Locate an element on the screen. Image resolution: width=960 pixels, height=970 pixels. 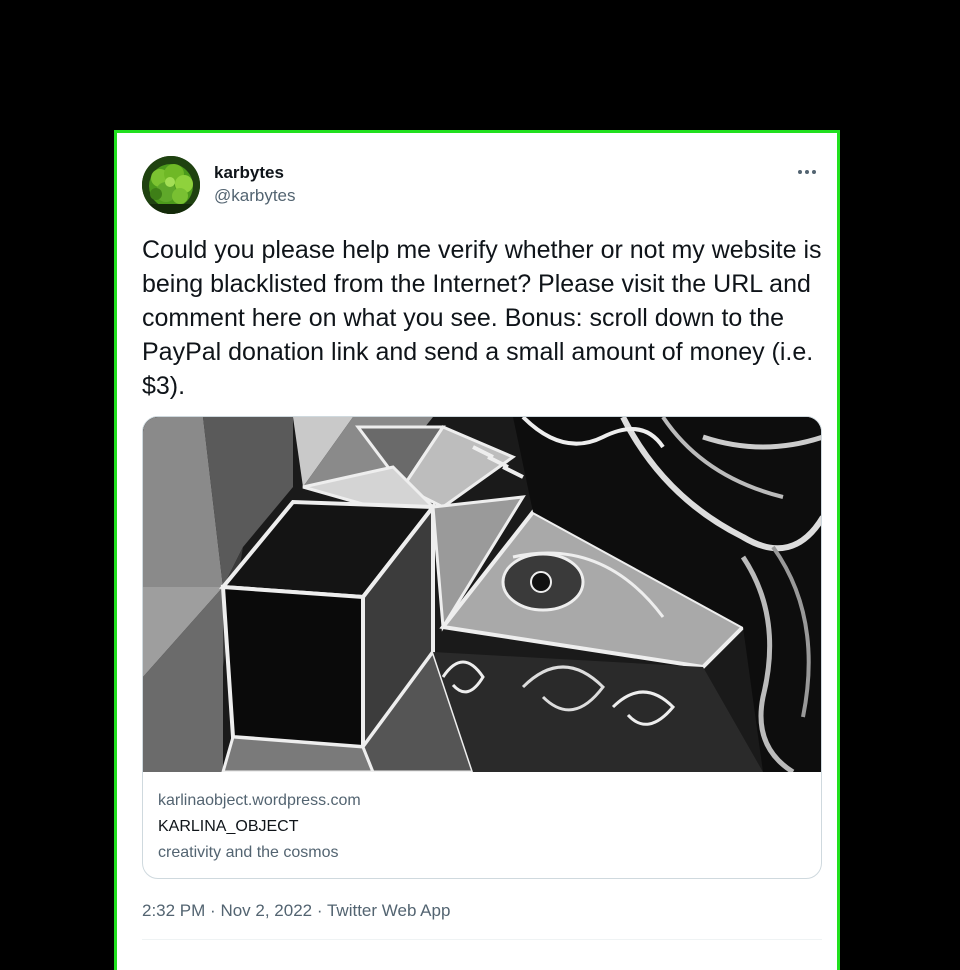
author-display-name: karbytes is located at coordinates (255, 173).